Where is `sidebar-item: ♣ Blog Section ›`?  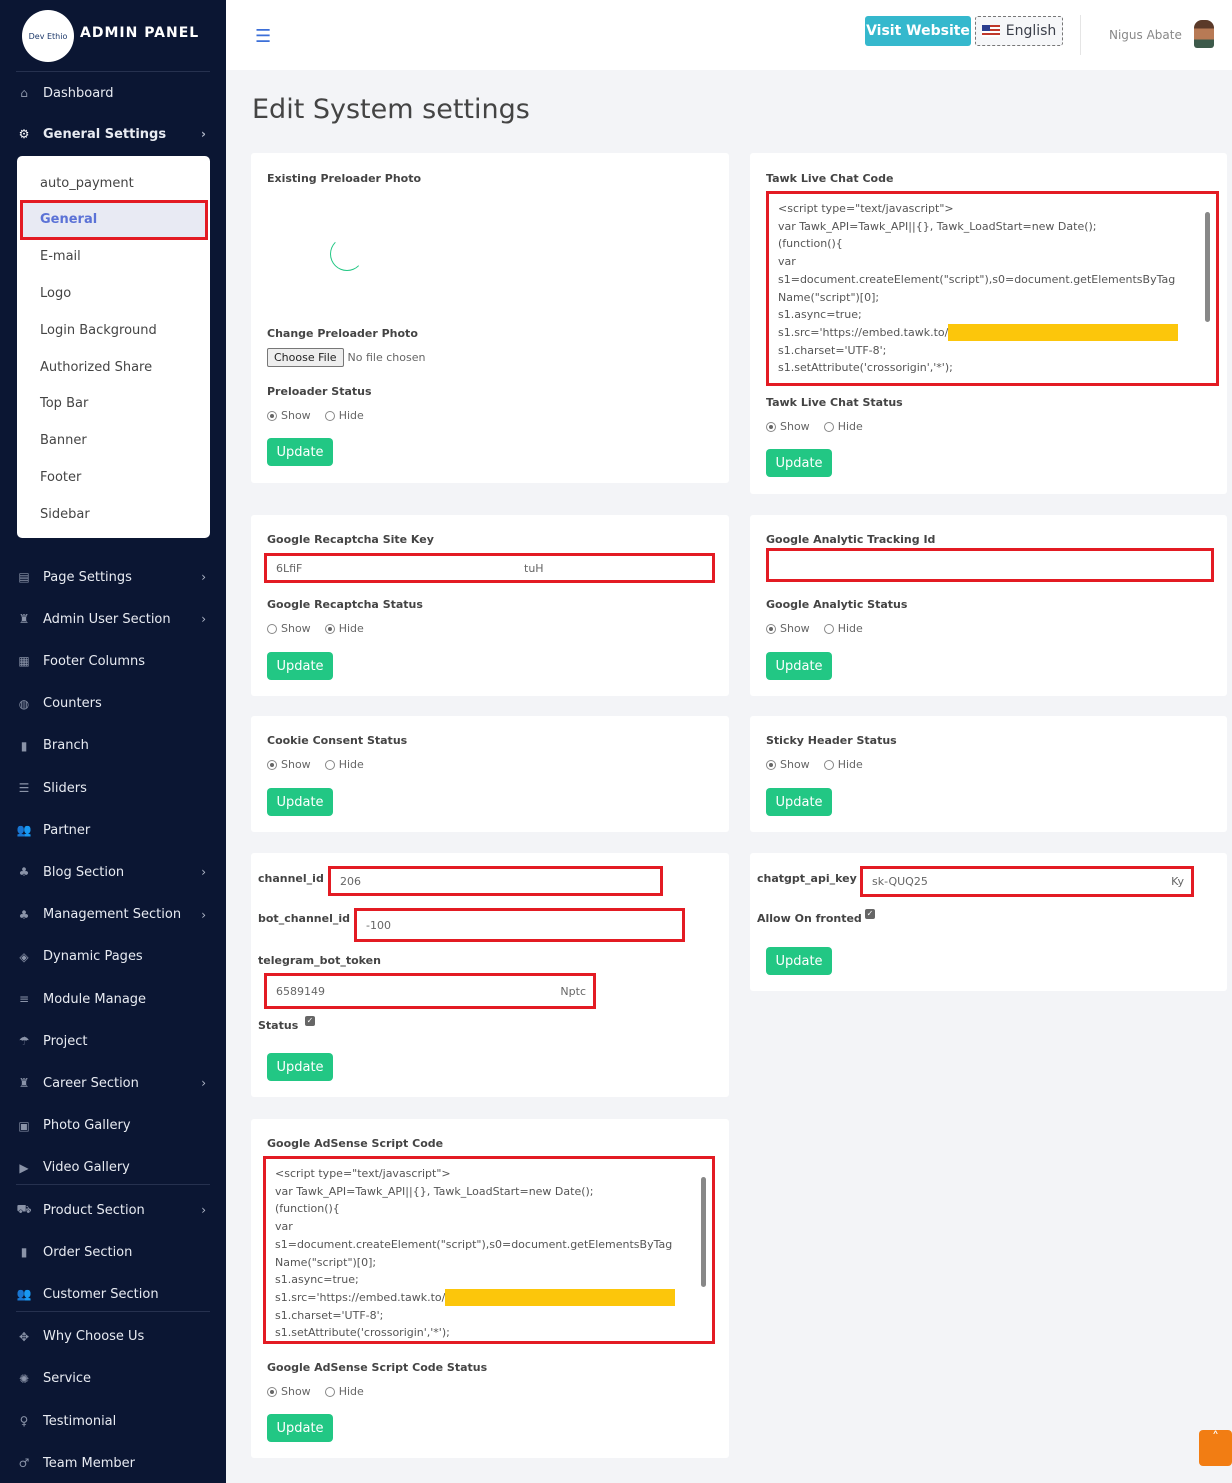
sidebar-item: ♣ Blog Section › is located at coordinates (113, 872).